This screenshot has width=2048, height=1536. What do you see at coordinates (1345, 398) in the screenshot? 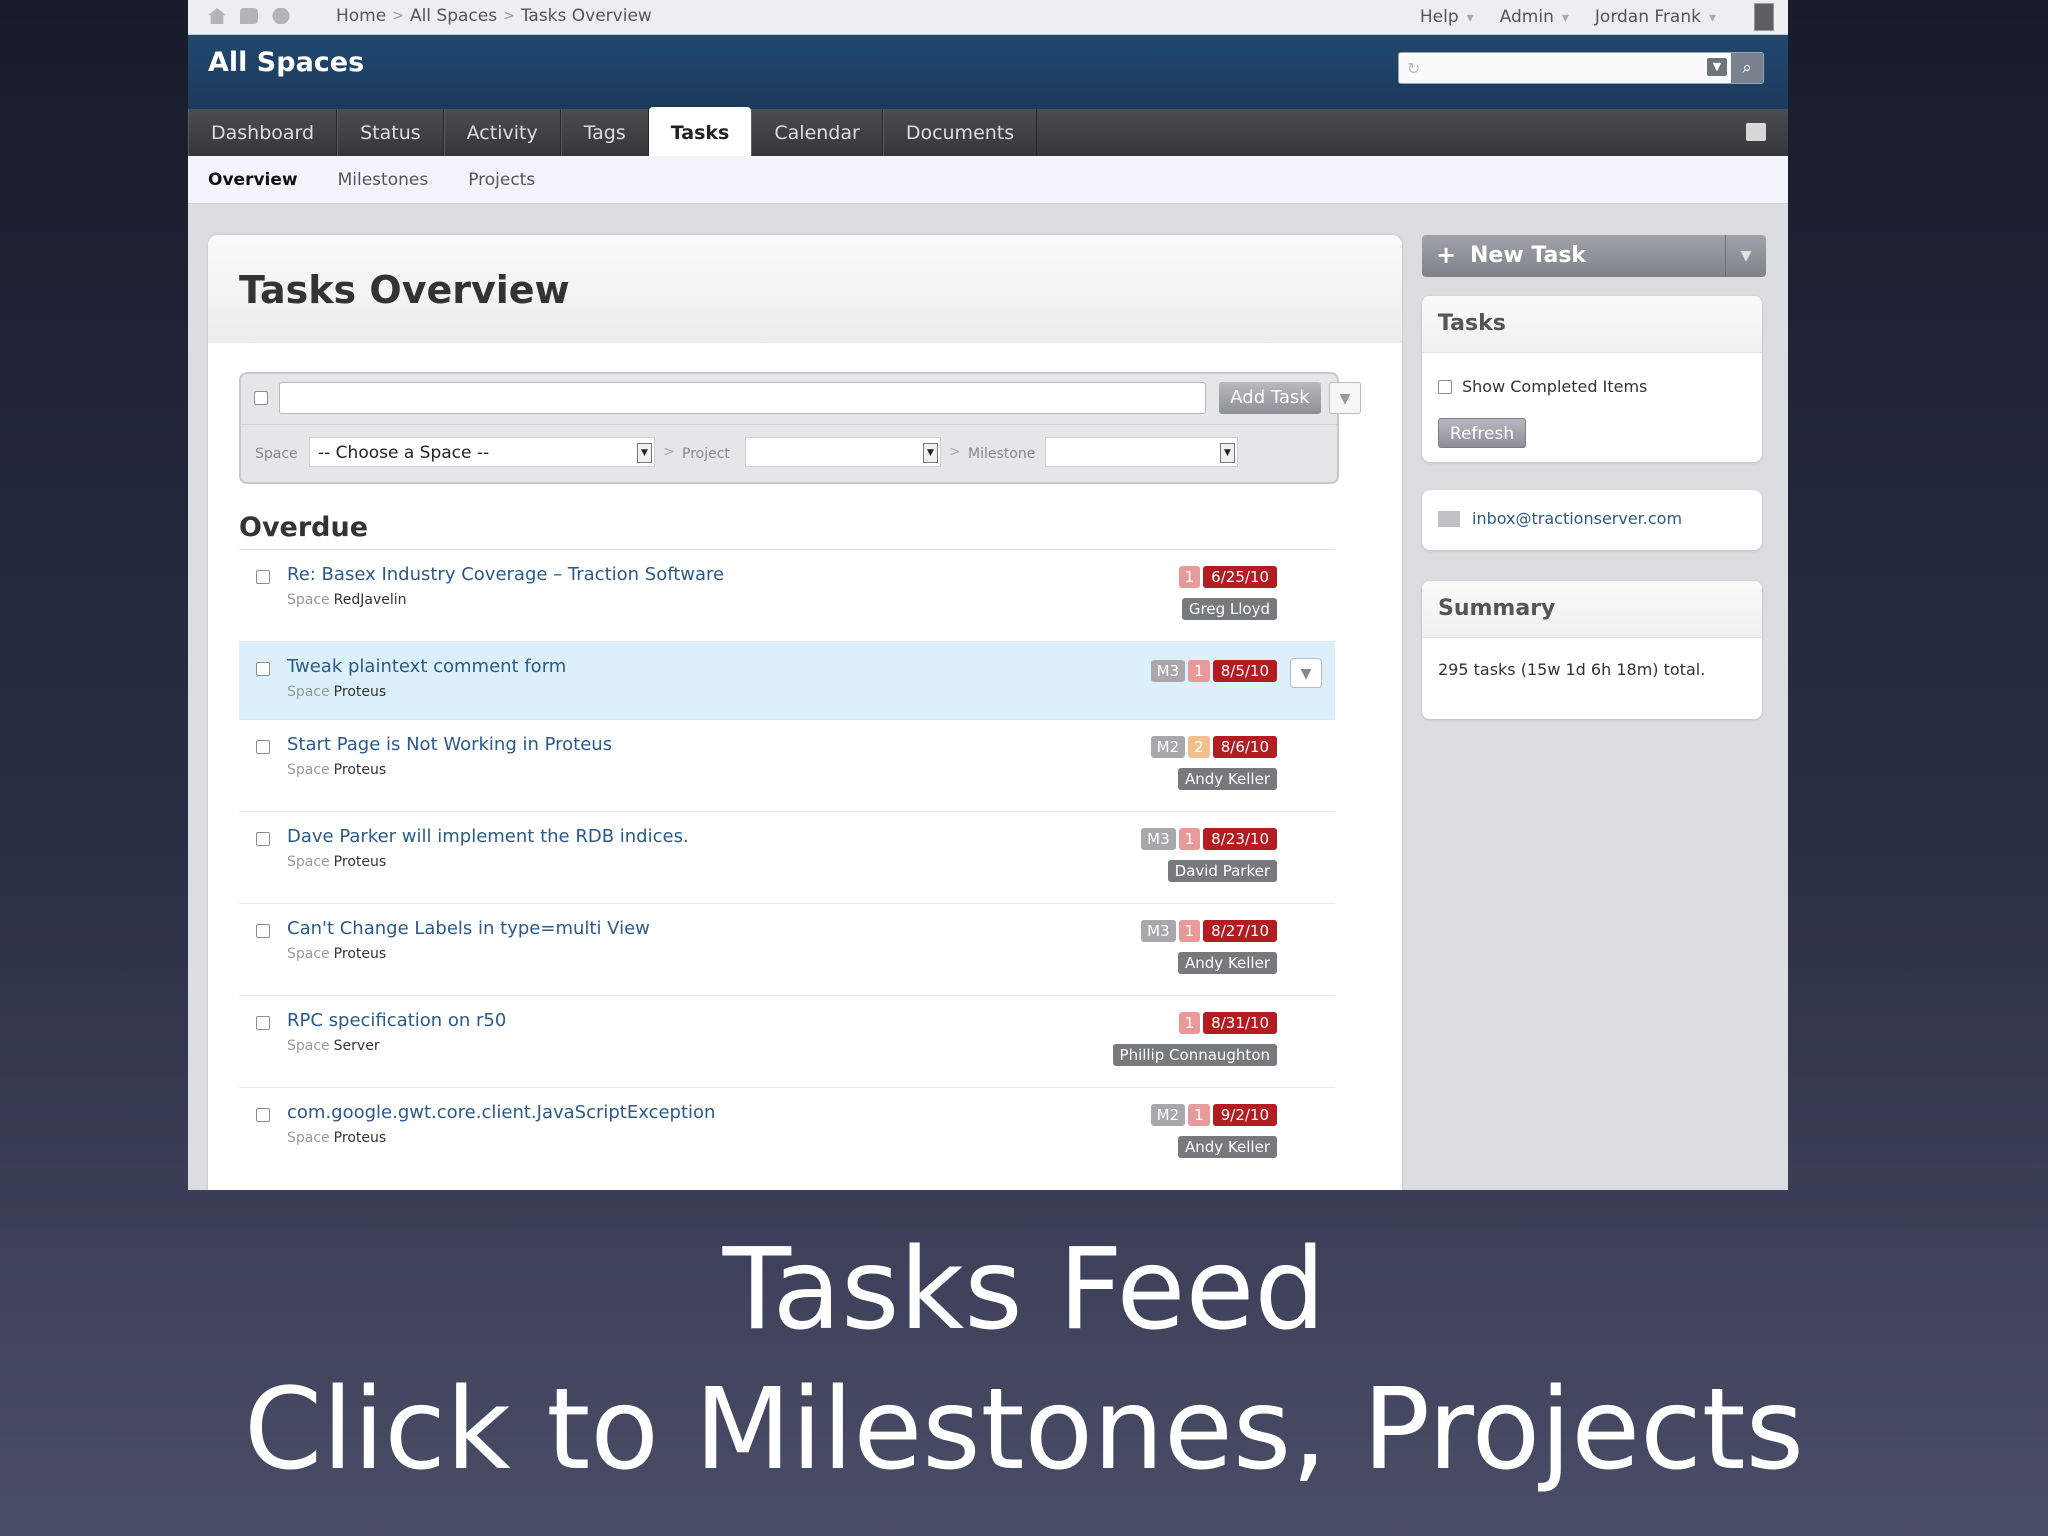
I see `add-task-options-button: ▼` at bounding box center [1345, 398].